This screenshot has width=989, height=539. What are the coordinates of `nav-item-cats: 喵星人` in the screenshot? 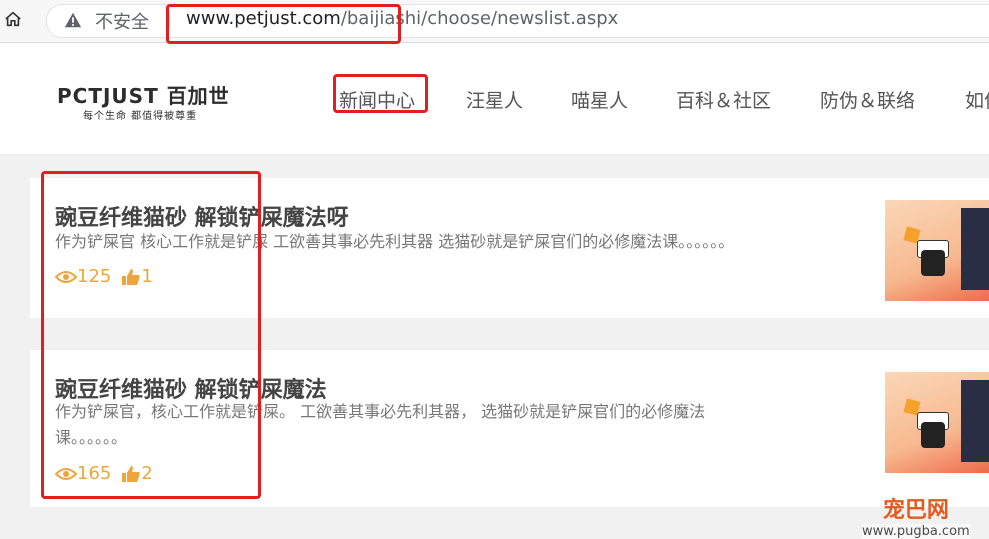 It's located at (599, 99).